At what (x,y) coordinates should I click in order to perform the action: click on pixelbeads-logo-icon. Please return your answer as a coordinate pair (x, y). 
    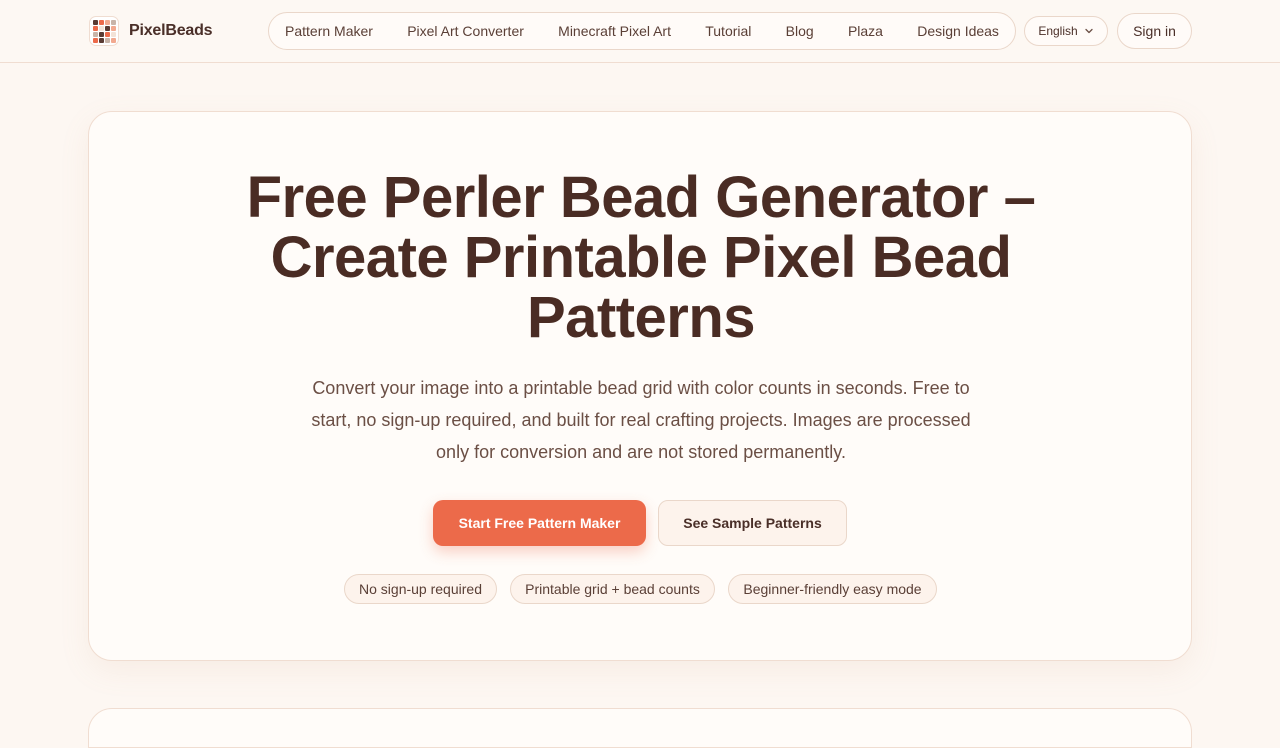
    Looking at the image, I should click on (104, 31).